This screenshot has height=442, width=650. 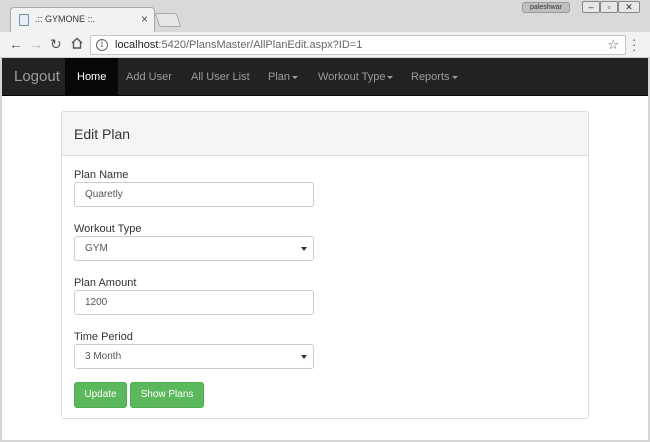 I want to click on workout-type-value: GYM, so click(x=96, y=248).